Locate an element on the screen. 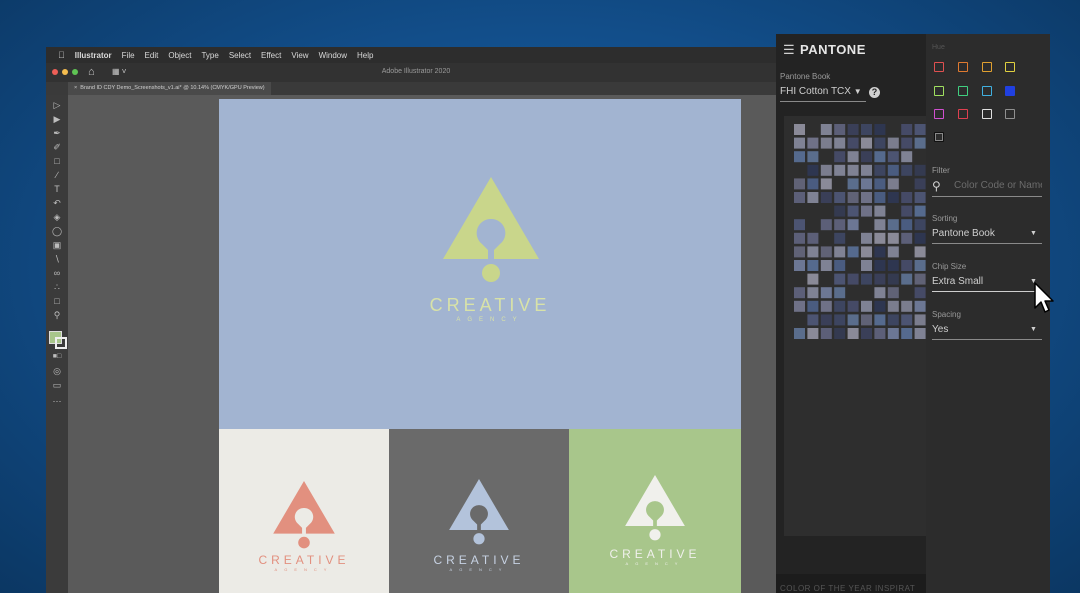 The width and height of the screenshot is (1080, 593). menu-object: Object is located at coordinates (179, 55).